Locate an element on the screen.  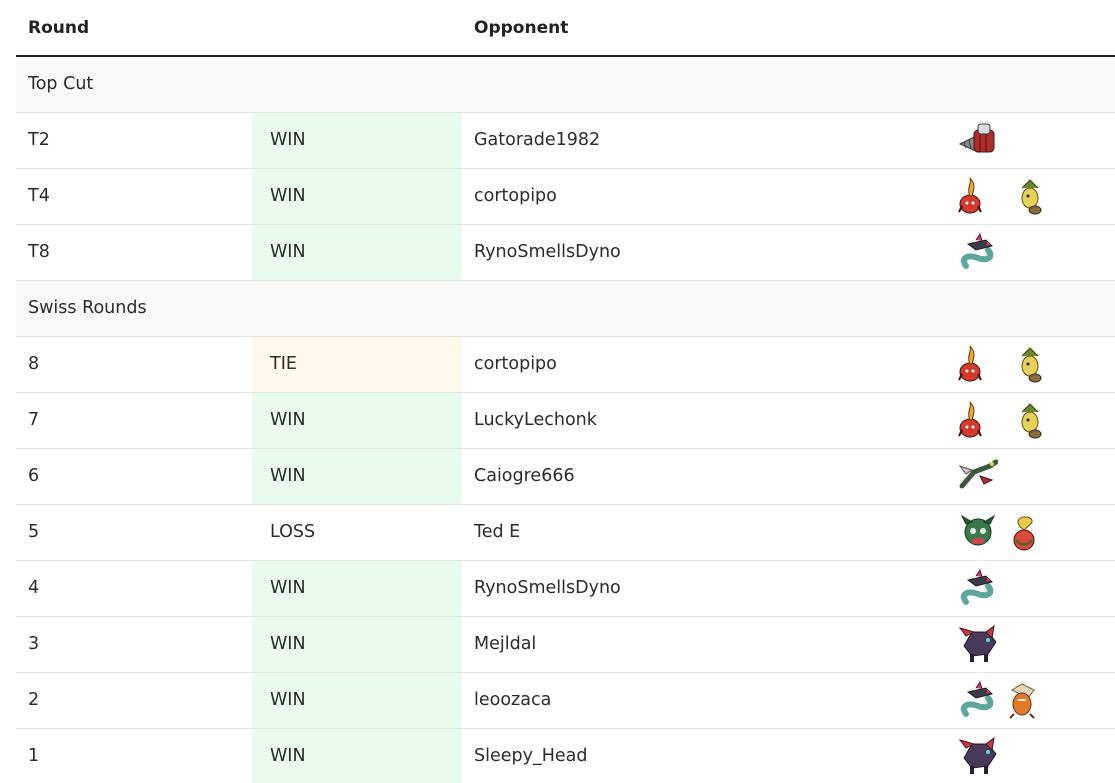
table-row: T4 WIN cortopipo is located at coordinates (565, 196).